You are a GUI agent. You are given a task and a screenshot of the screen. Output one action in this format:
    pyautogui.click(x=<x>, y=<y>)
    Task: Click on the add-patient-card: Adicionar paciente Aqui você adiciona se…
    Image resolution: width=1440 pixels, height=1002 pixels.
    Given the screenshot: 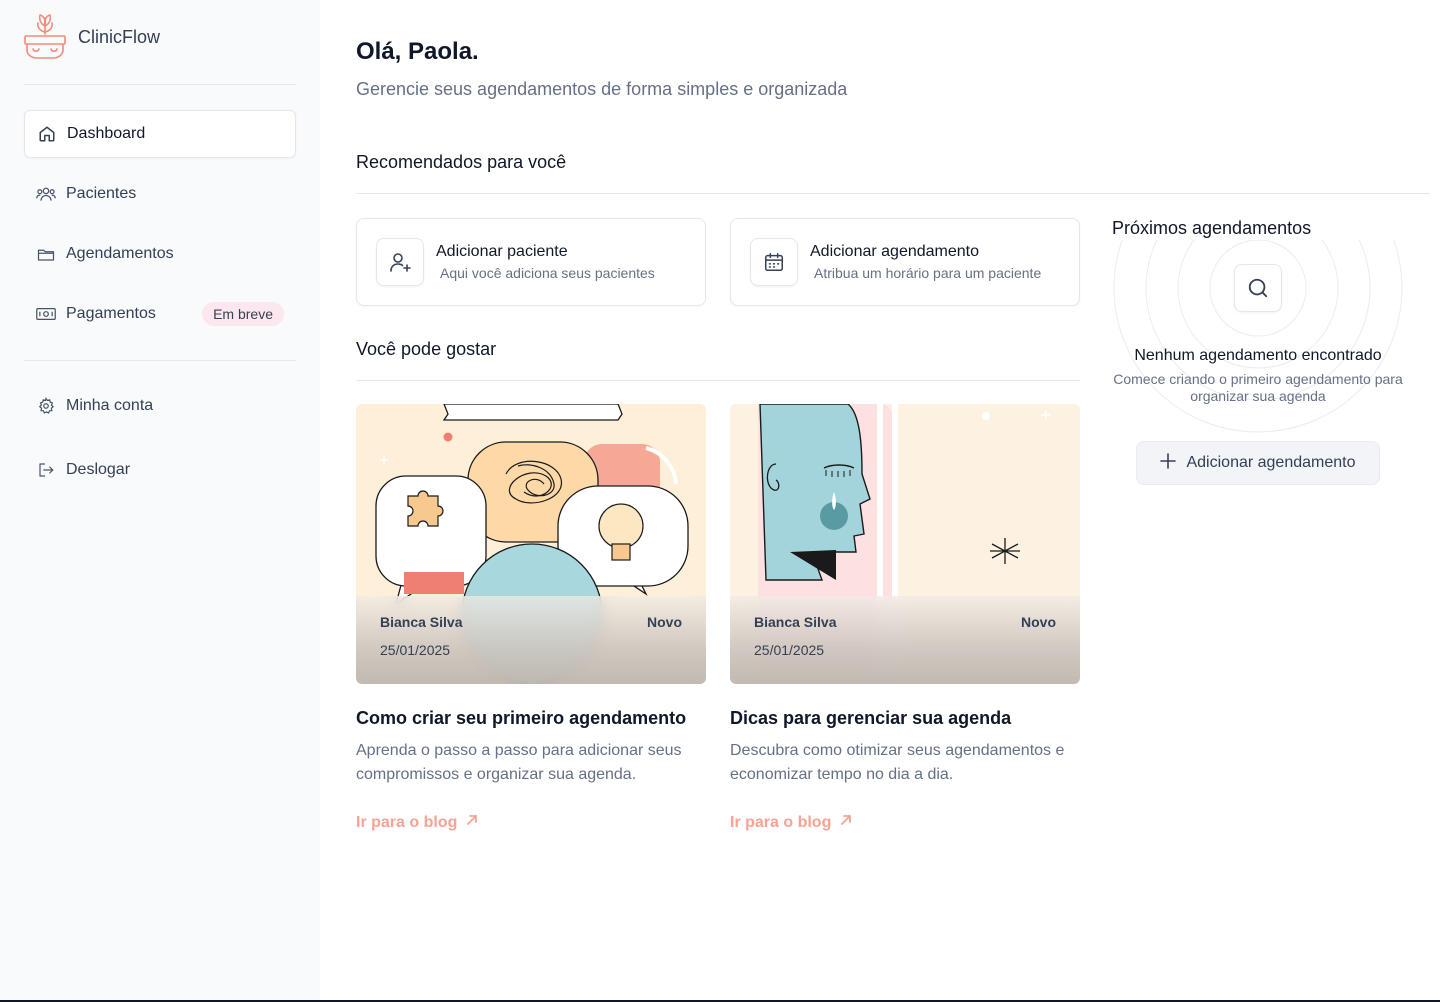 What is the action you would take?
    pyautogui.click(x=531, y=262)
    